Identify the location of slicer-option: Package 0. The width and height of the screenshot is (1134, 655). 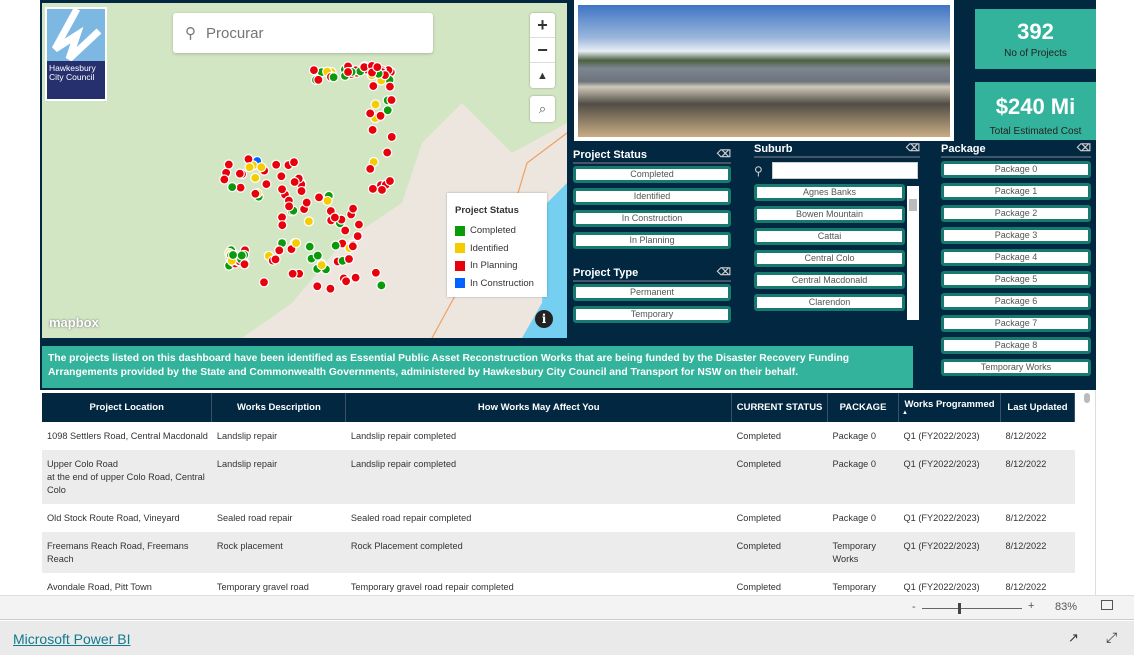
(1016, 169).